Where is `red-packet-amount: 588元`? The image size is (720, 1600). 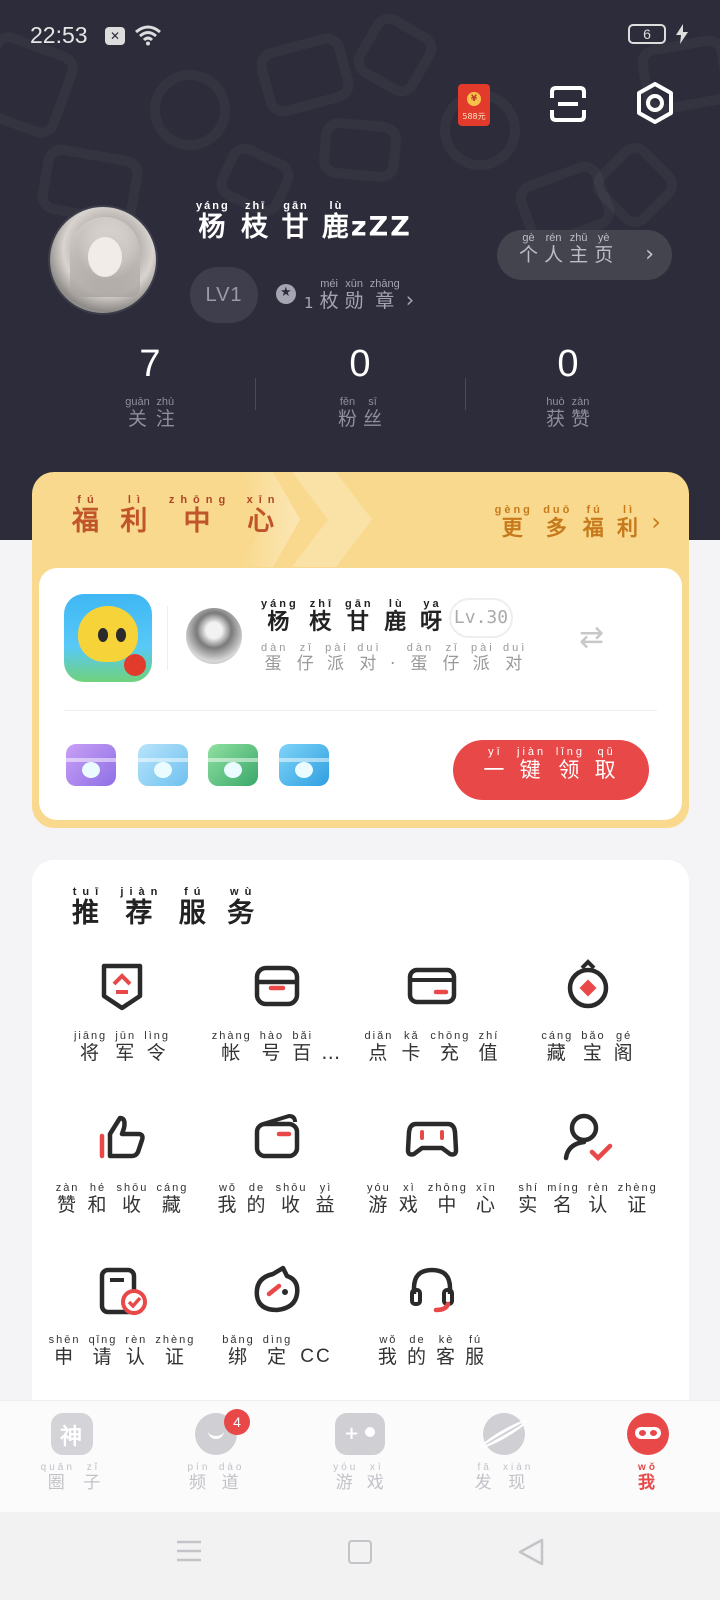 red-packet-amount: 588元 is located at coordinates (474, 116).